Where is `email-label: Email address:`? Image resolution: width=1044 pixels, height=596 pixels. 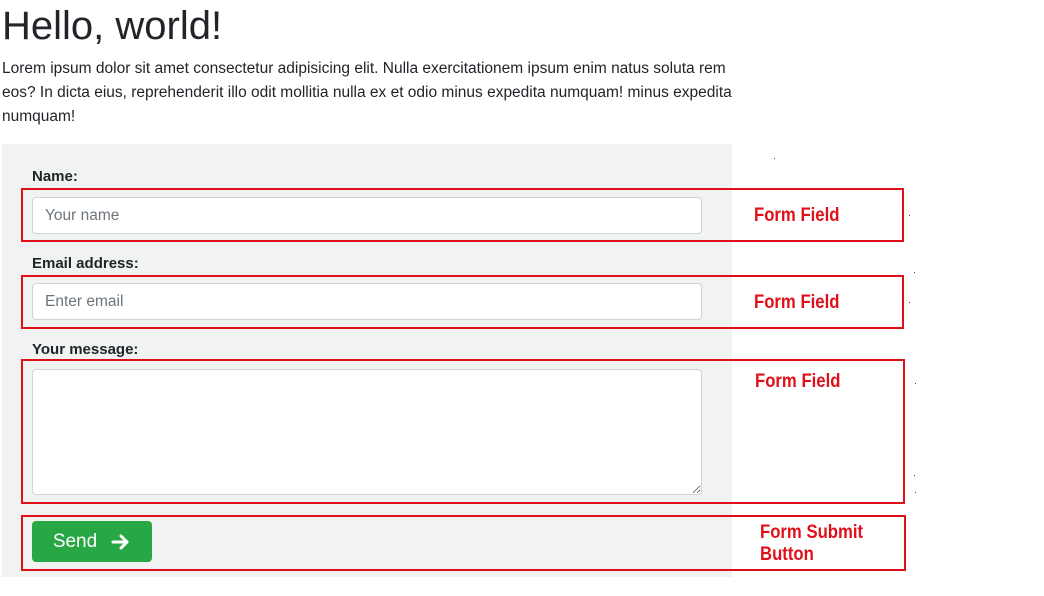 email-label: Email address: is located at coordinates (85, 263).